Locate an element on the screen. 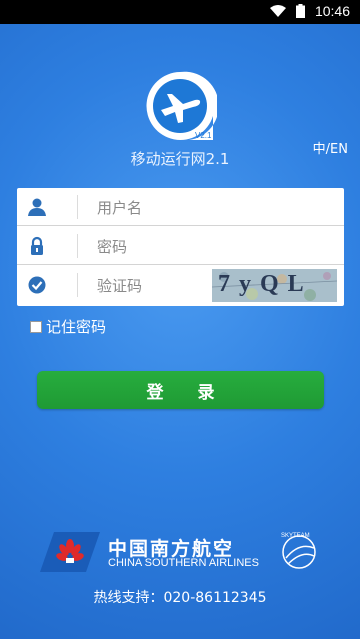 This screenshot has height=639, width=360. app-title: 移动运行网2.1 is located at coordinates (180, 159).